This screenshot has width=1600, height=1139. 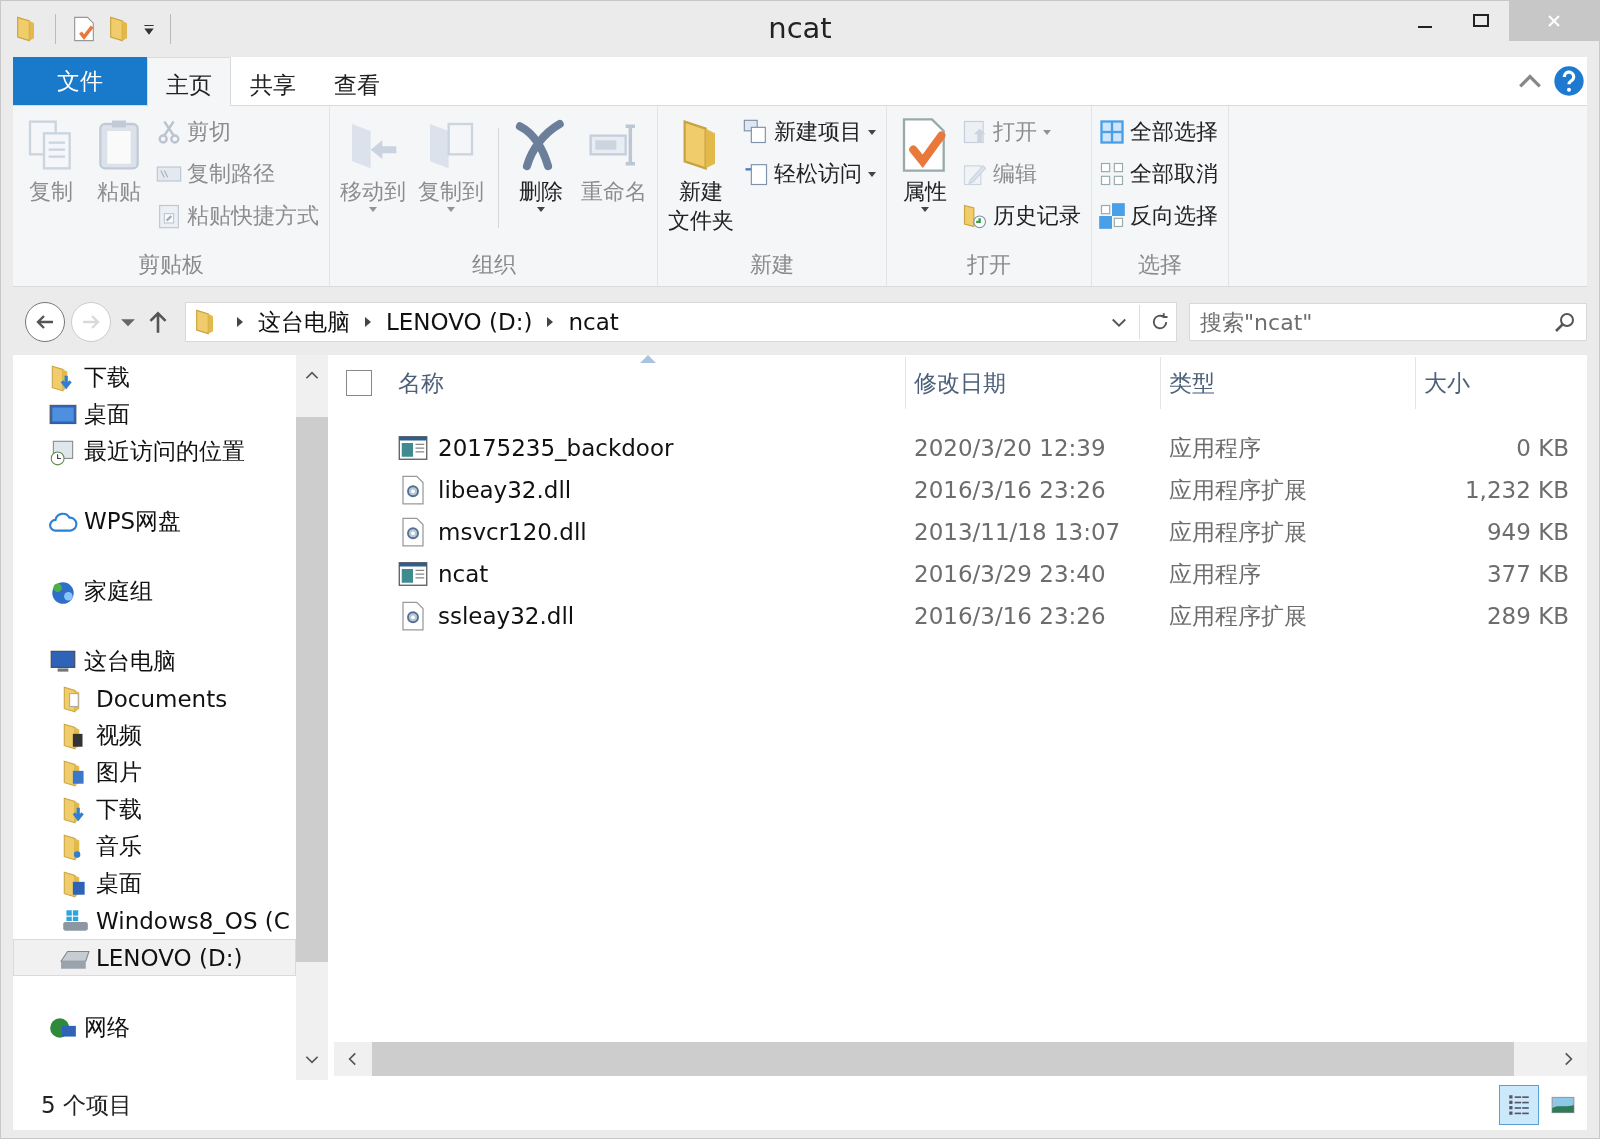 I want to click on file-size: 1,232 KB, so click(x=1516, y=490).